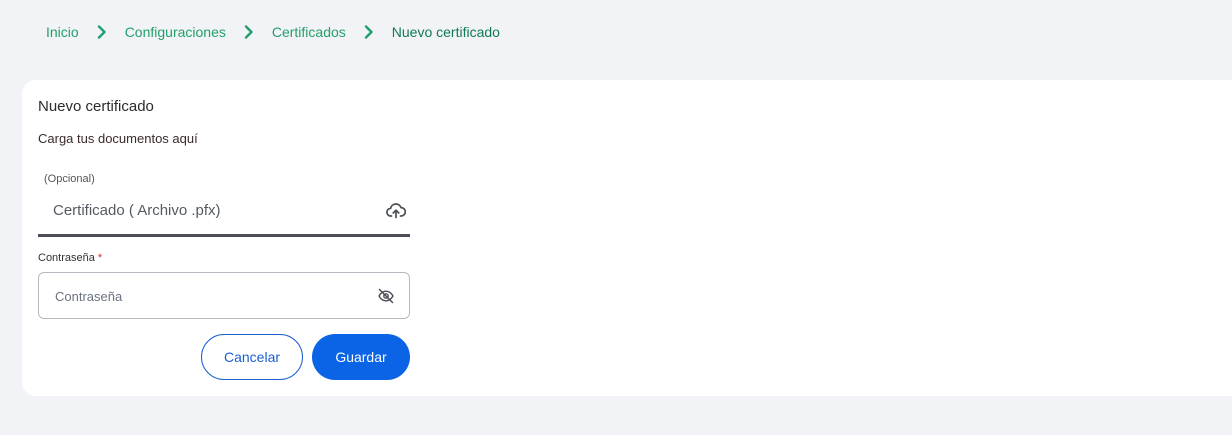  What do you see at coordinates (361, 357) in the screenshot?
I see `save-button: Guardar` at bounding box center [361, 357].